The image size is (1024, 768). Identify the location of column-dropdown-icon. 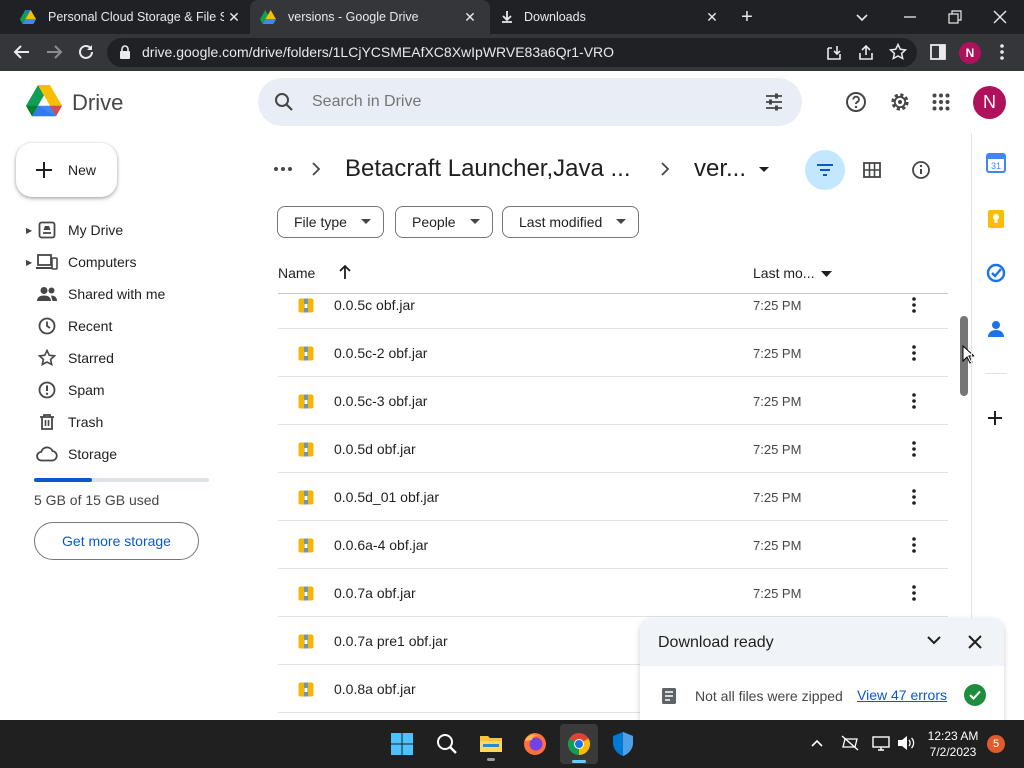
(826, 274).